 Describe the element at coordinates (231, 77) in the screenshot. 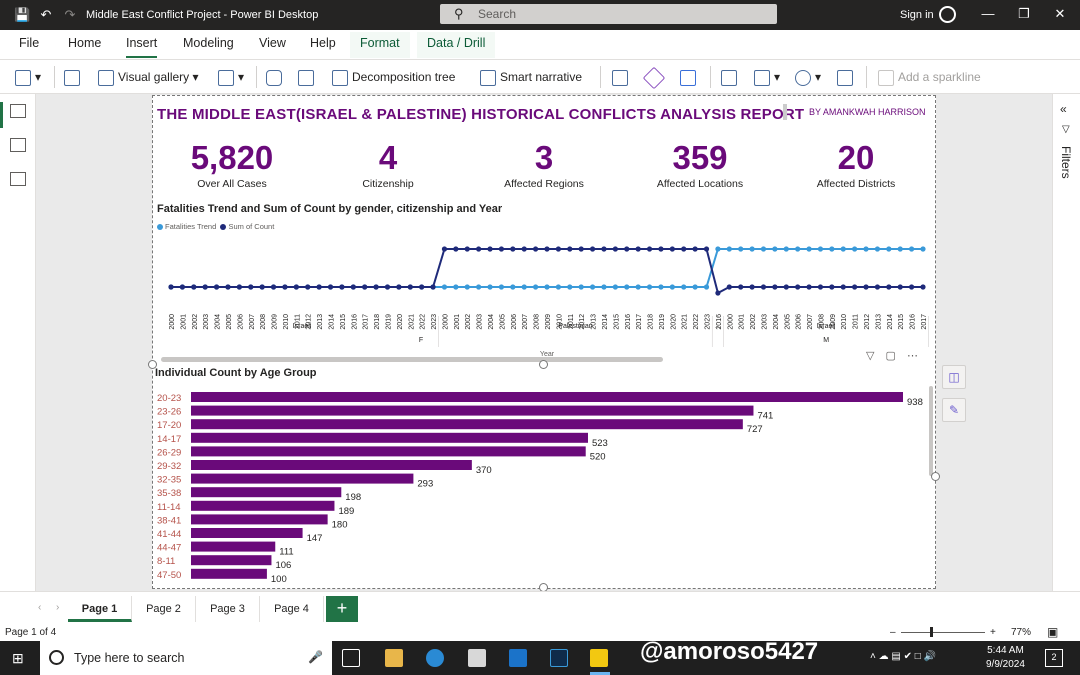

I see `more-visuals-button: ▾` at that location.